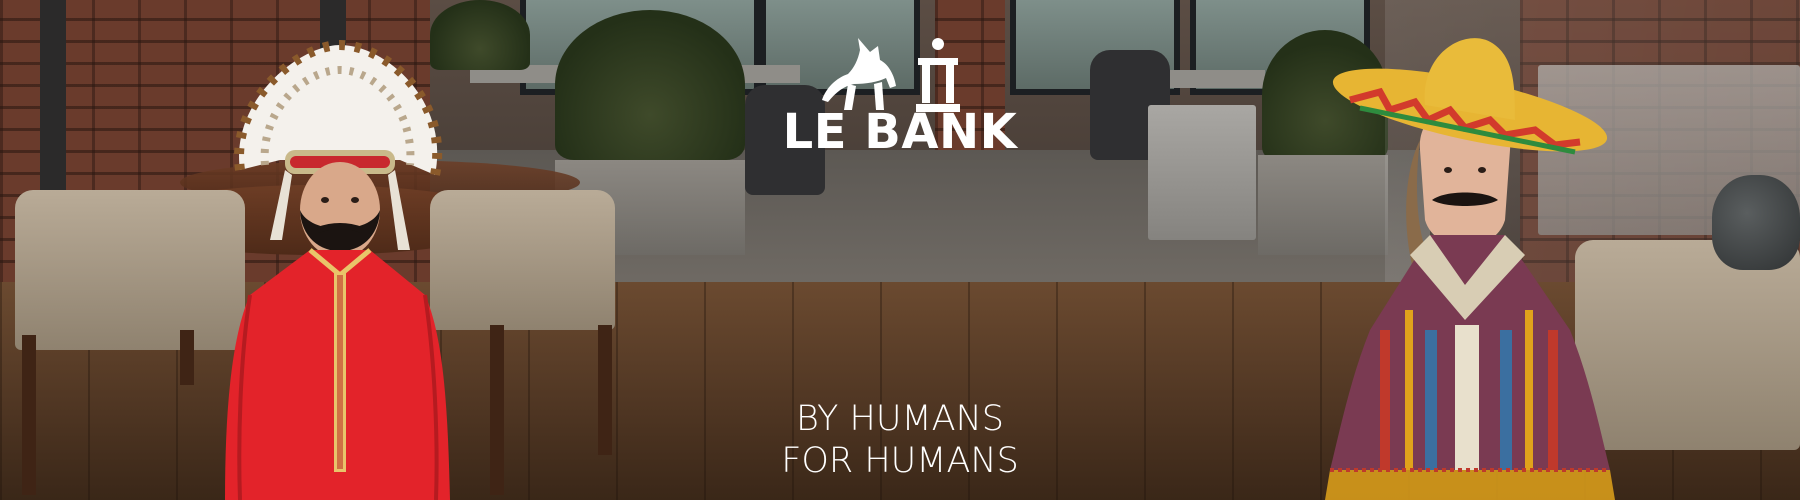 This screenshot has width=1800, height=500. I want to click on donkey-with-pillar-icon, so click(891, 75).